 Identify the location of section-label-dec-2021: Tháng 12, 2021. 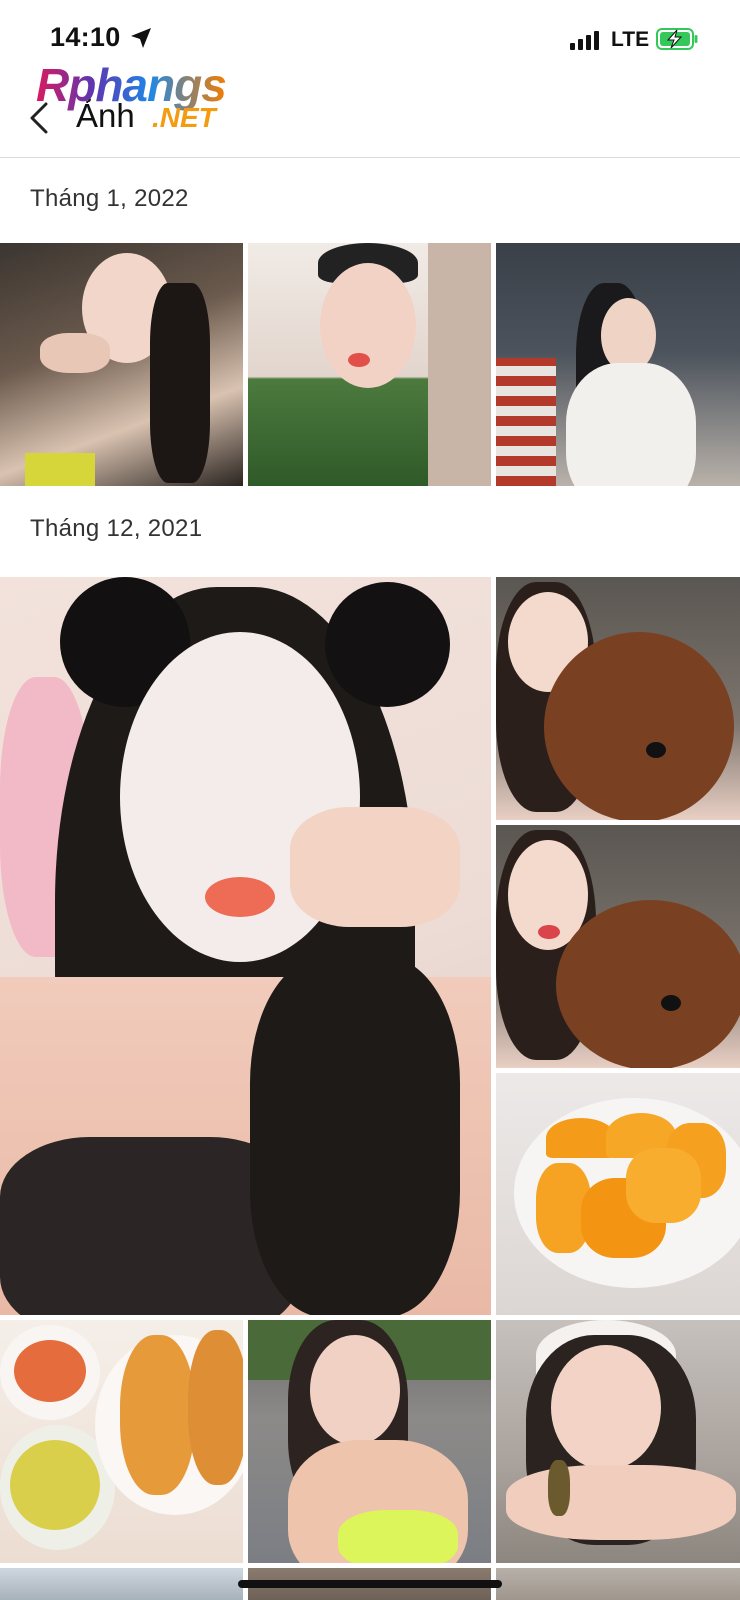
(116, 528).